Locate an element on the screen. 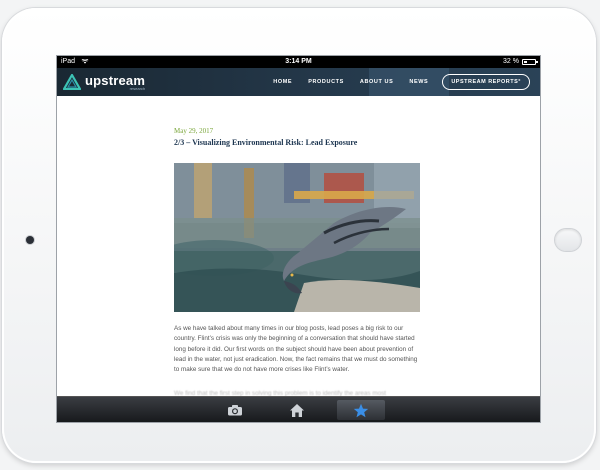 This screenshot has width=600, height=470. front-camera is located at coordinates (30, 240).